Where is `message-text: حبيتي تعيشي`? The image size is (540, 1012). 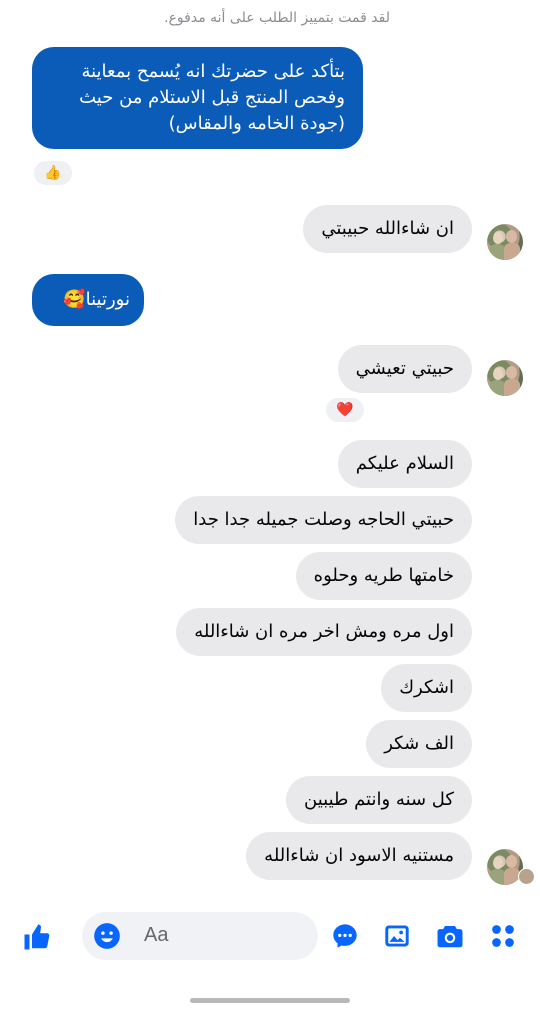
message-text: حبيتي تعيشي is located at coordinates (404, 368).